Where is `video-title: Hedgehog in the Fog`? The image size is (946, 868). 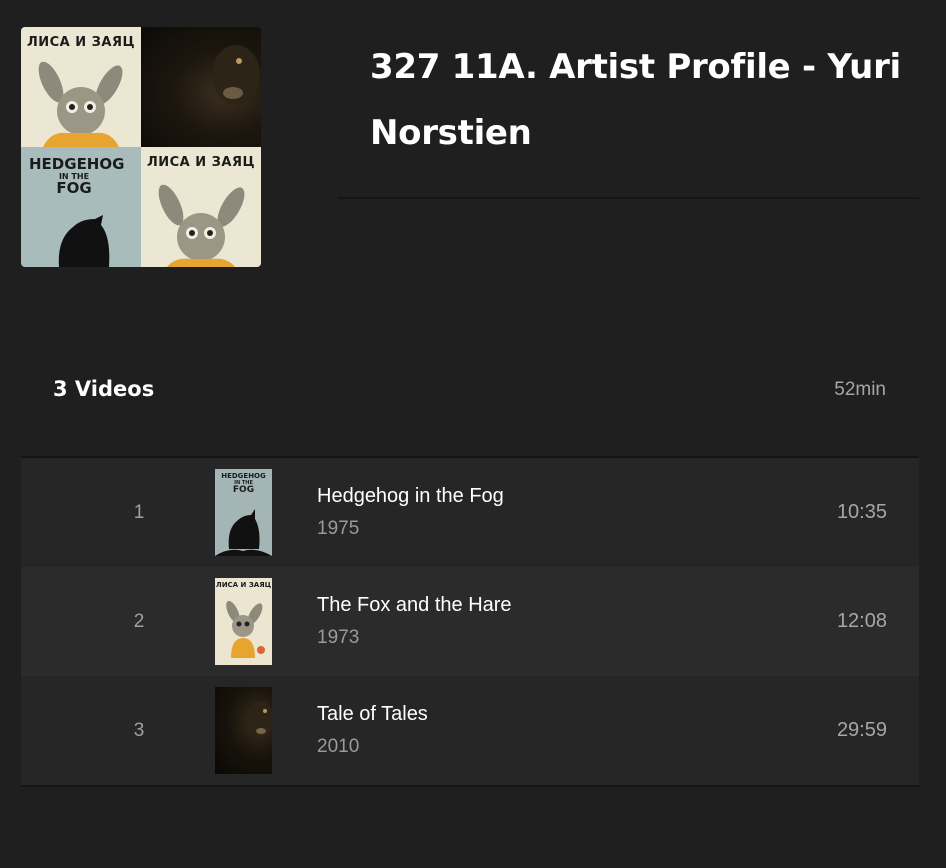 video-title: Hedgehog in the Fog is located at coordinates (410, 496).